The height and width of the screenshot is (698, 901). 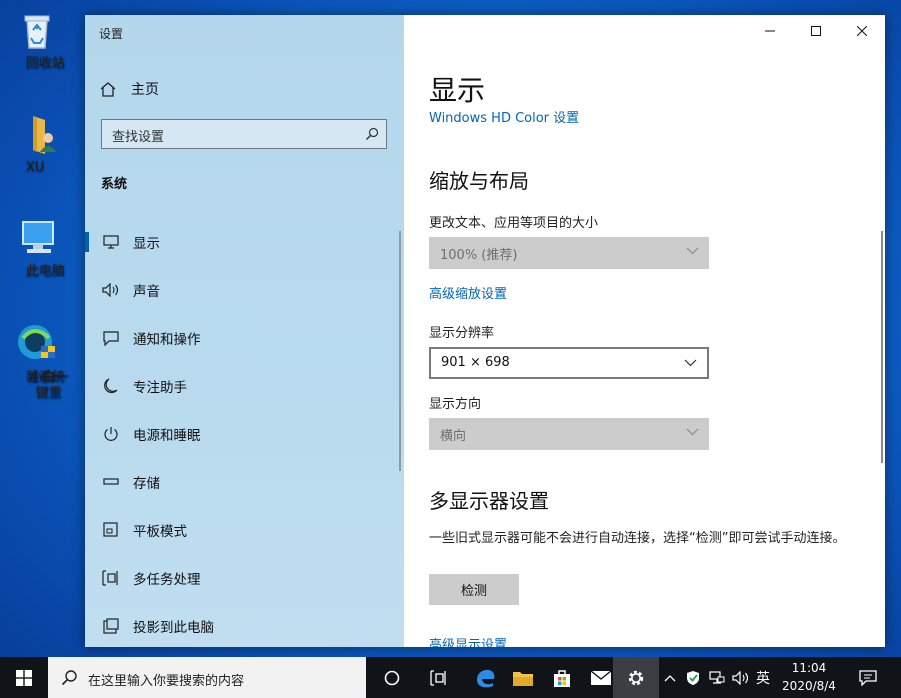 I want to click on network-tray-button, so click(x=717, y=677).